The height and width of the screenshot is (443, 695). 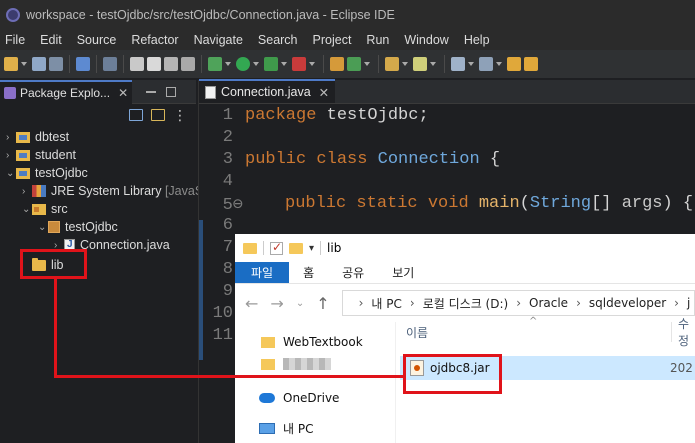 I want to click on link-with-editor-icon, so click(x=158, y=115).